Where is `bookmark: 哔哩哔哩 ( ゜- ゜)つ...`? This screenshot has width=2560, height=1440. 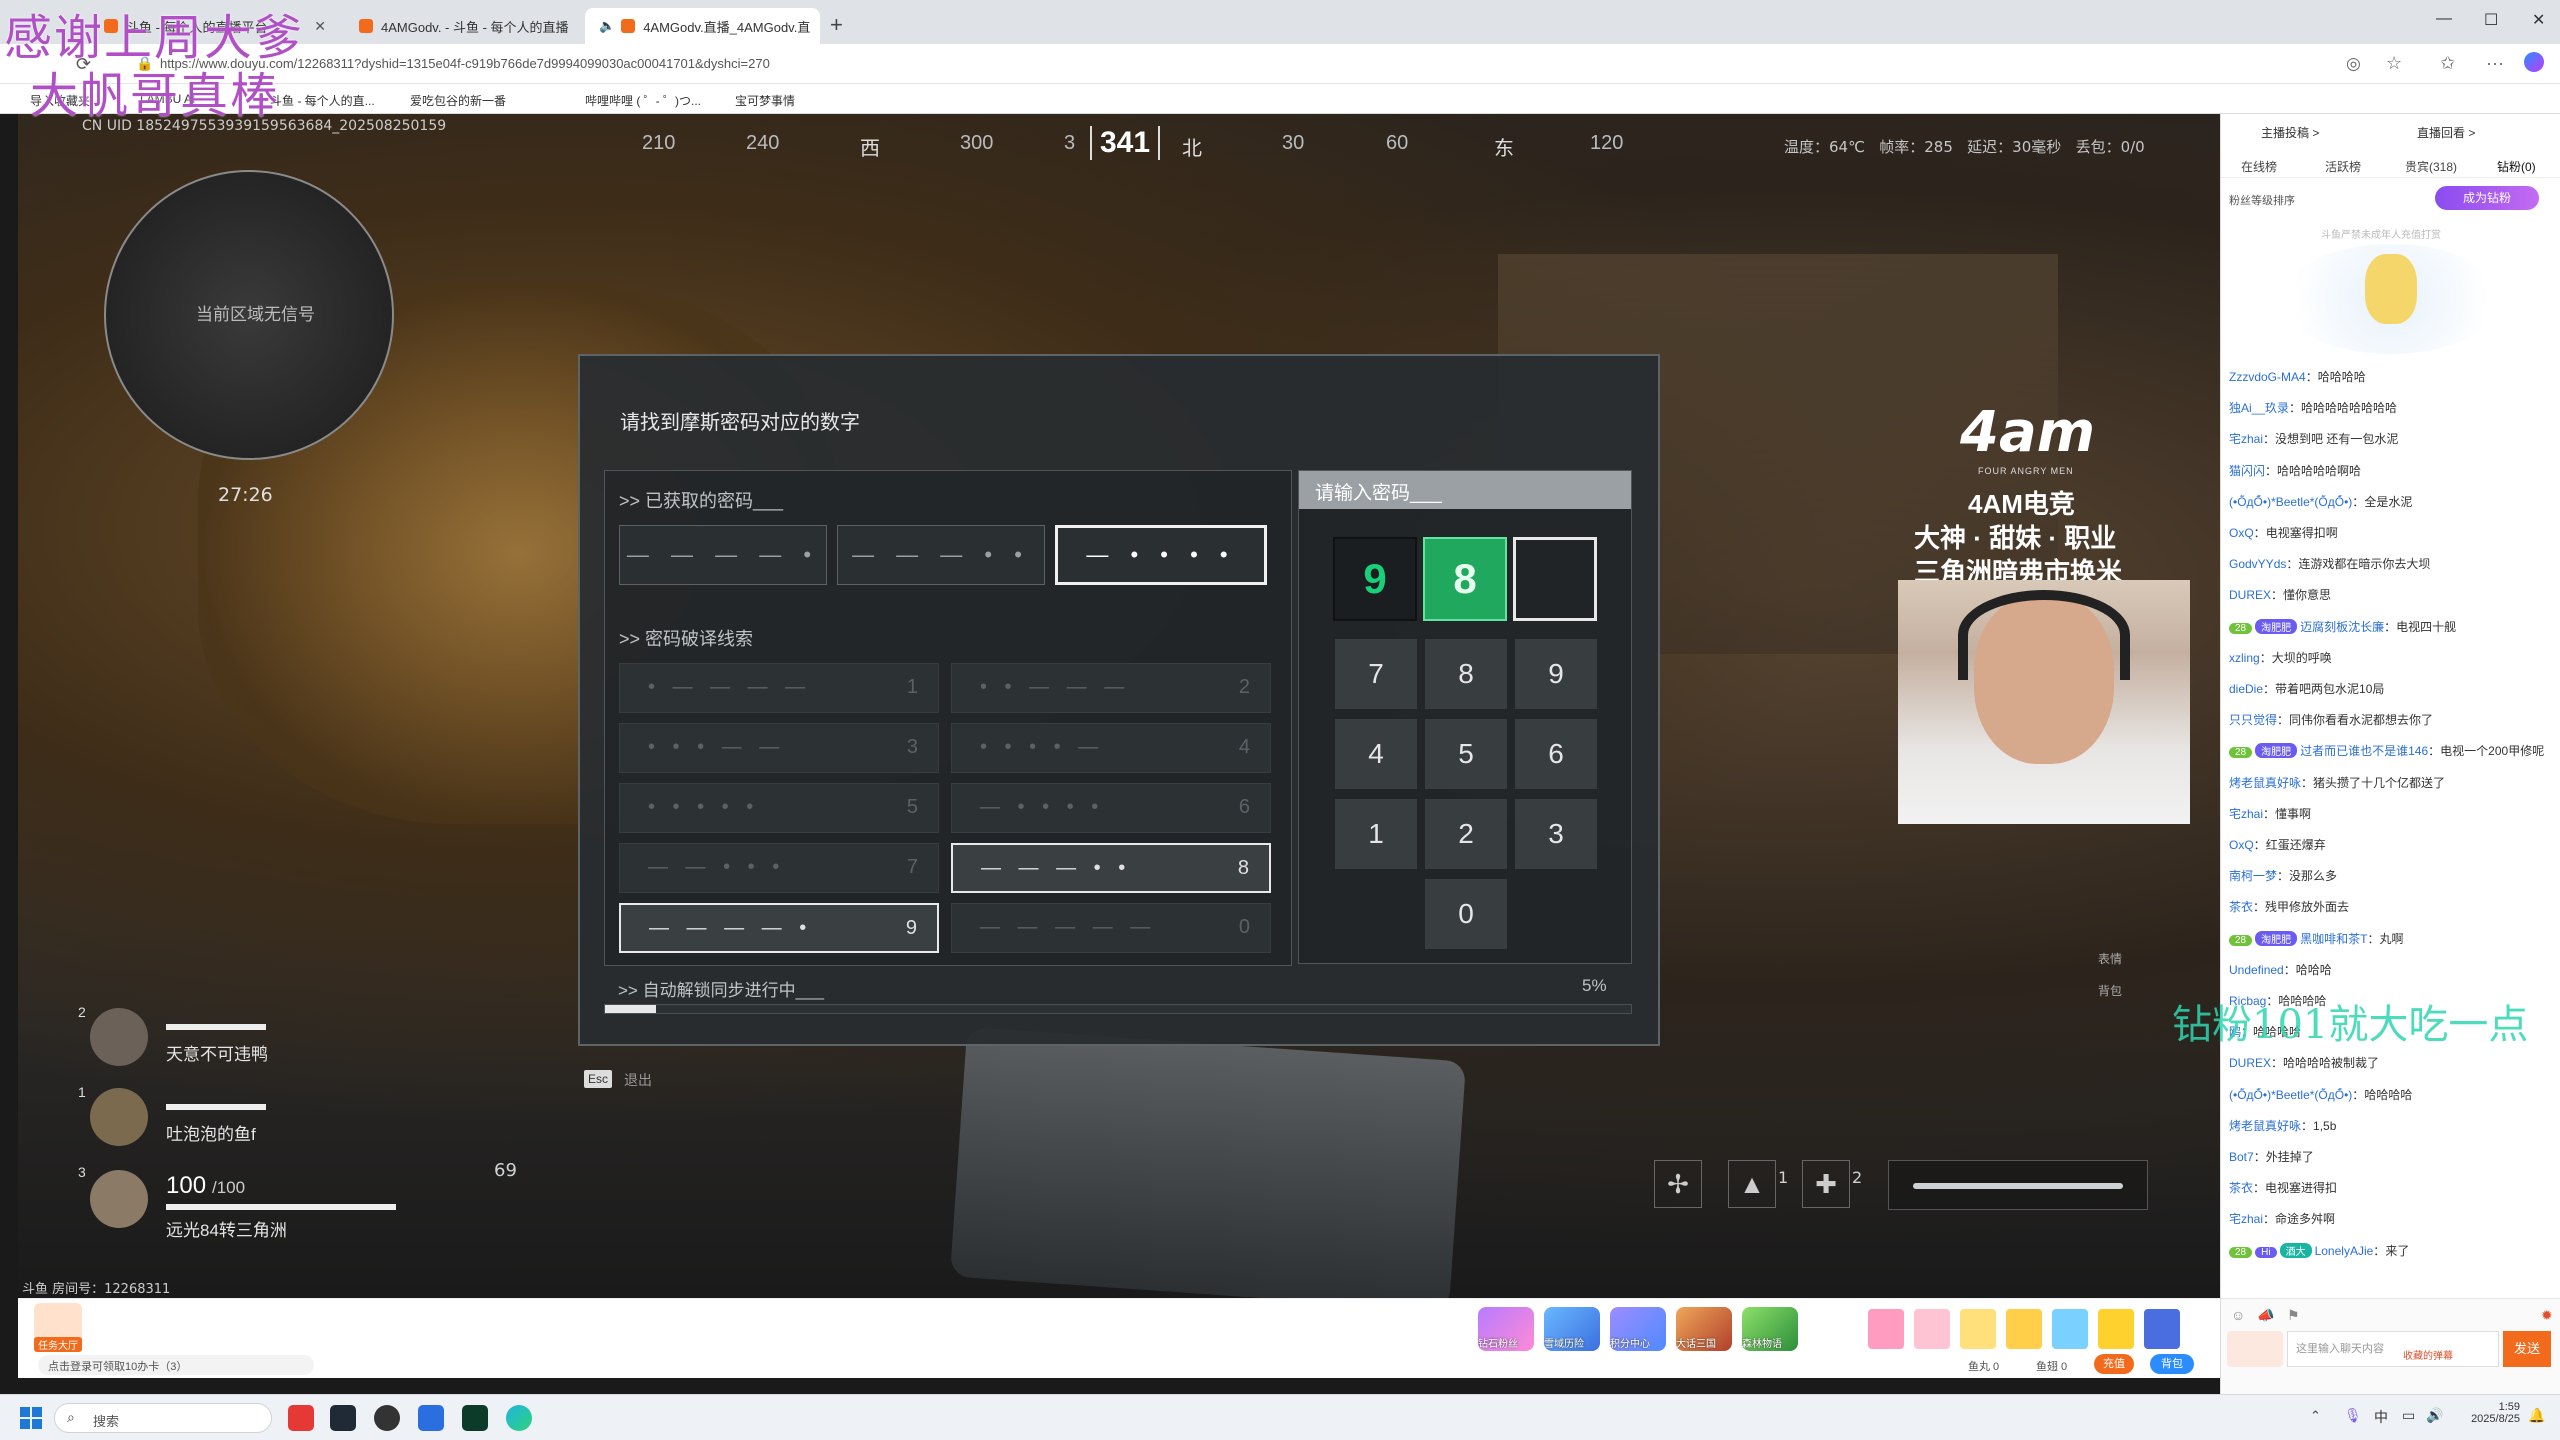
bookmark: 哔哩哔哩 ( ゜- ゜)つ... is located at coordinates (643, 100).